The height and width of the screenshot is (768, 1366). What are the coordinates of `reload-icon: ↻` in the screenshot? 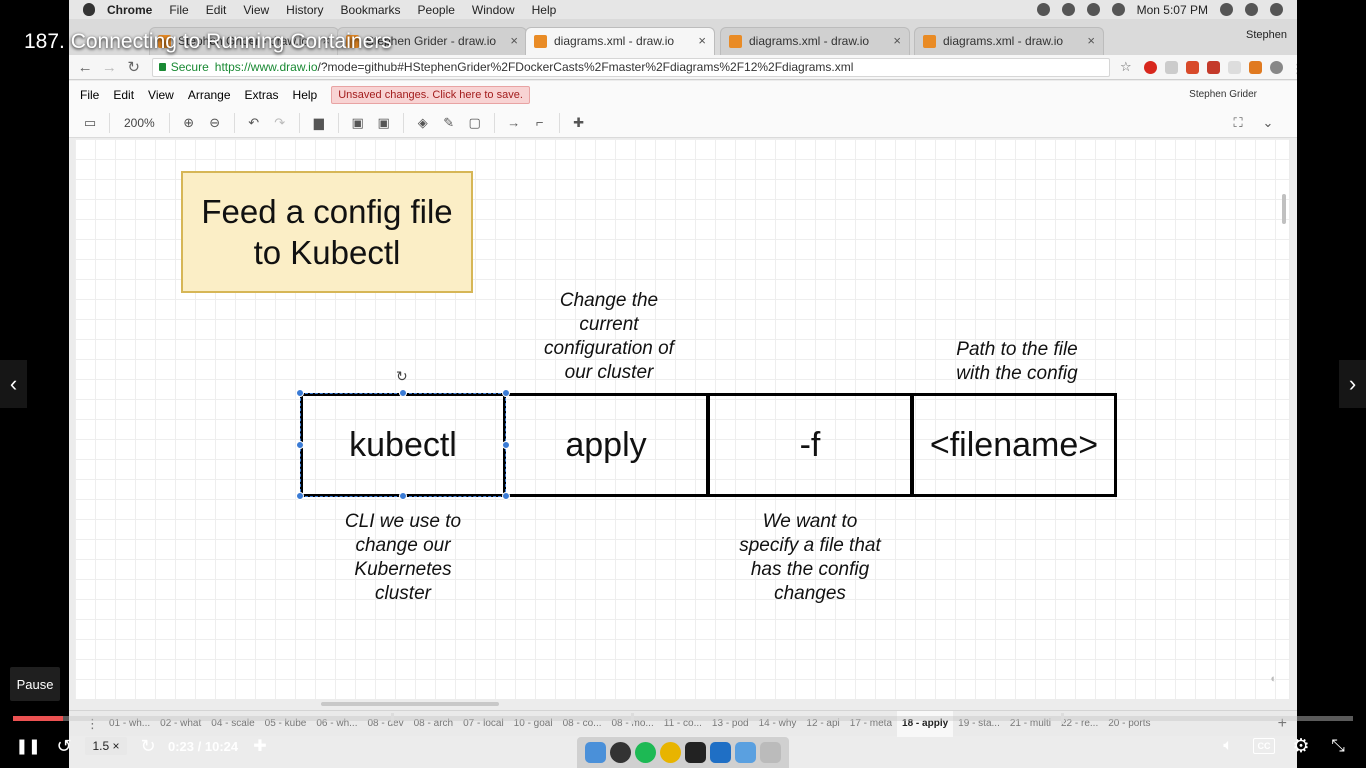 It's located at (134, 67).